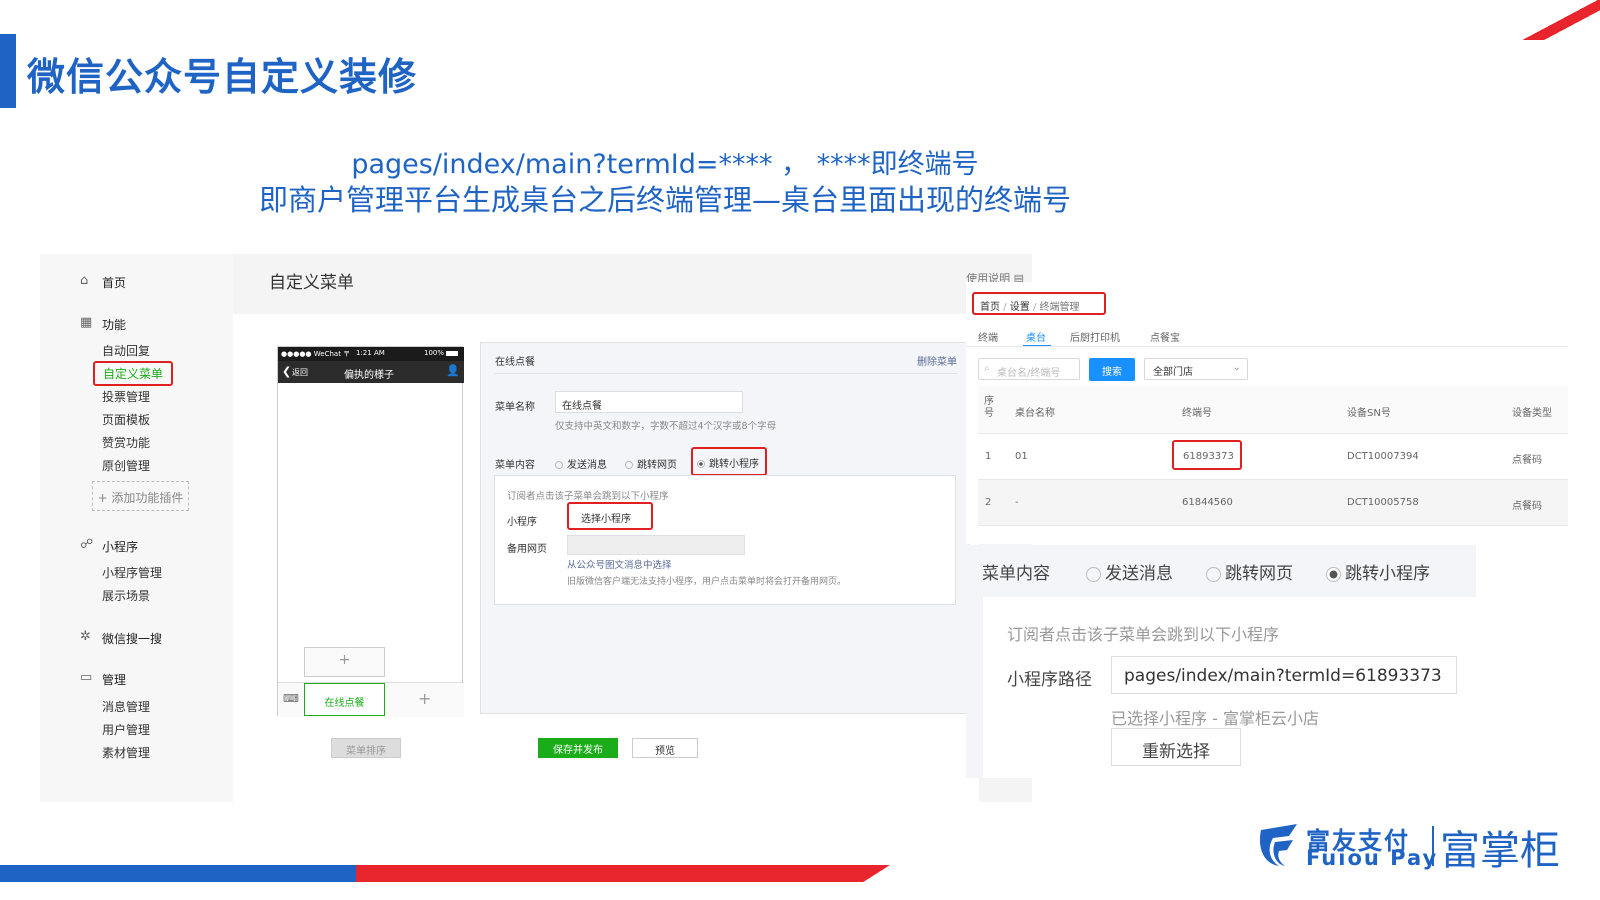 This screenshot has width=1600, height=900. Describe the element at coordinates (453, 370) in the screenshot. I see `user-icon: 👤` at that location.